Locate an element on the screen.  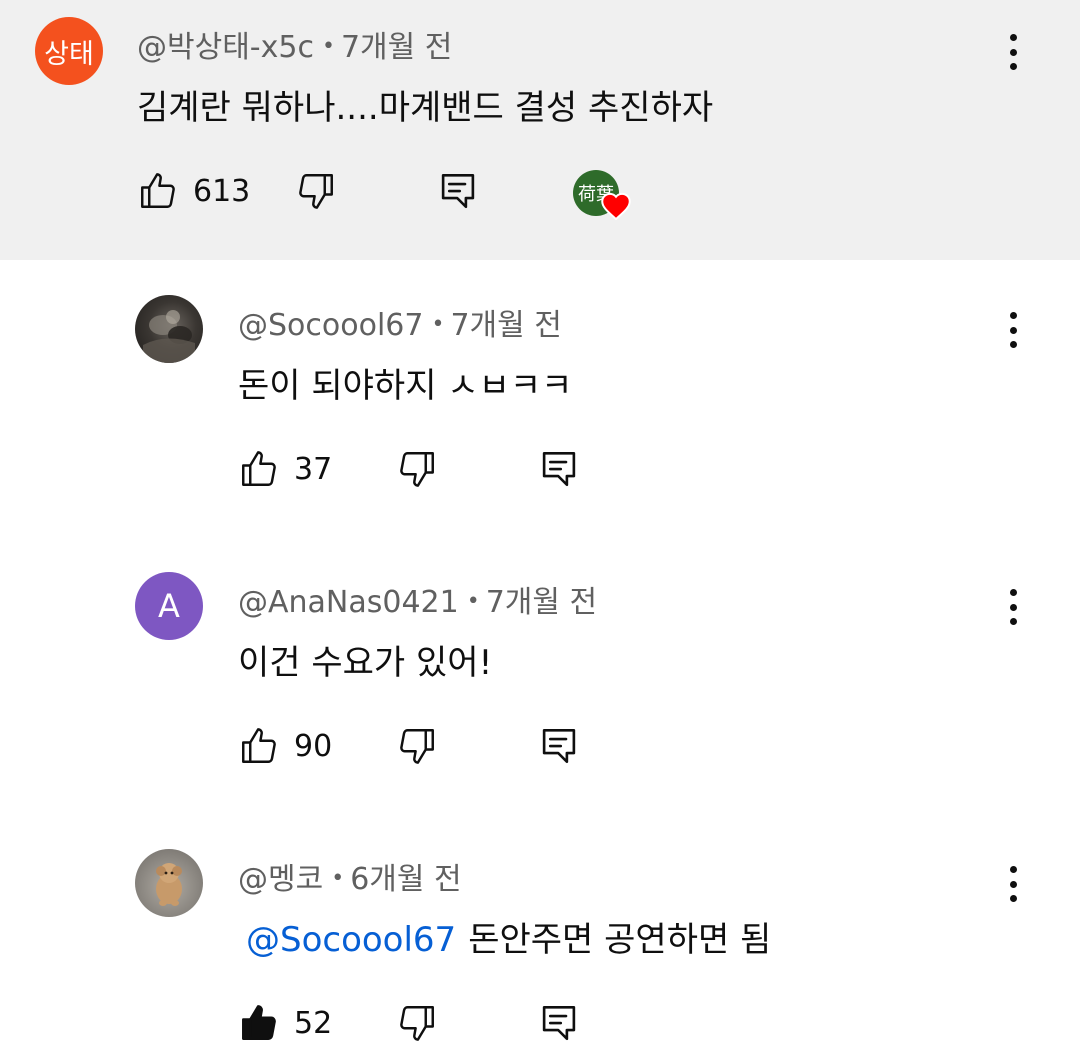
avatar: A is located at coordinates (169, 606).